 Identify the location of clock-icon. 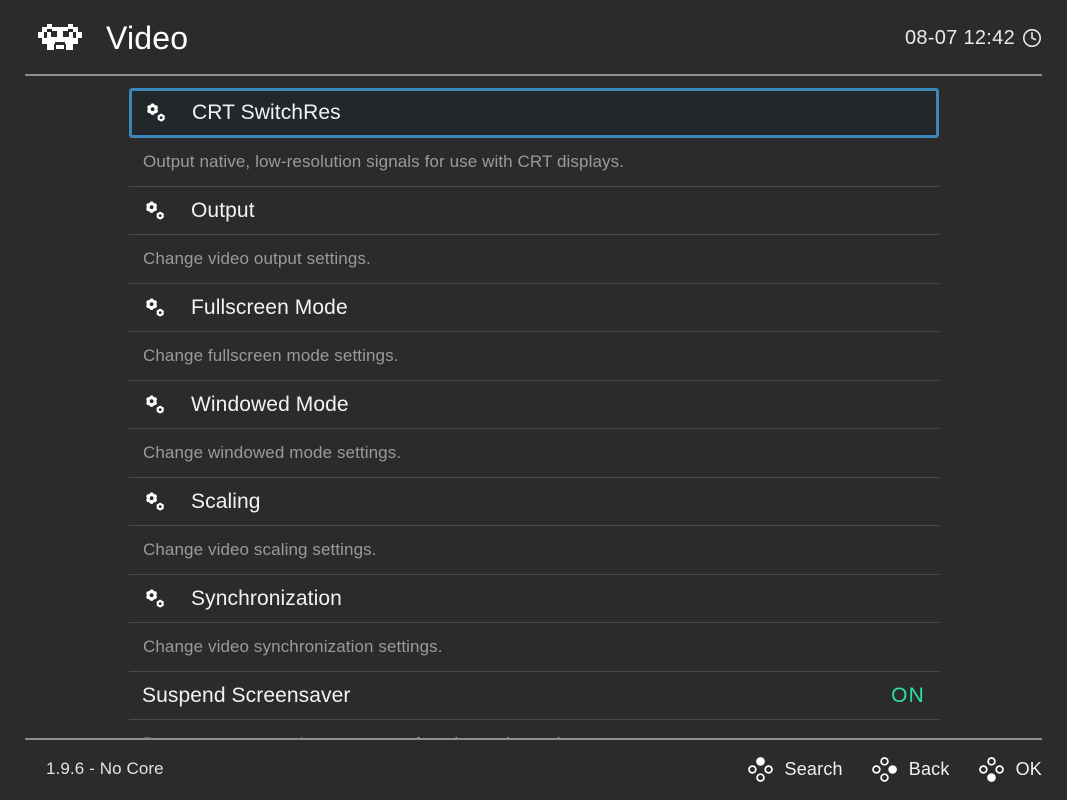
(1032, 38).